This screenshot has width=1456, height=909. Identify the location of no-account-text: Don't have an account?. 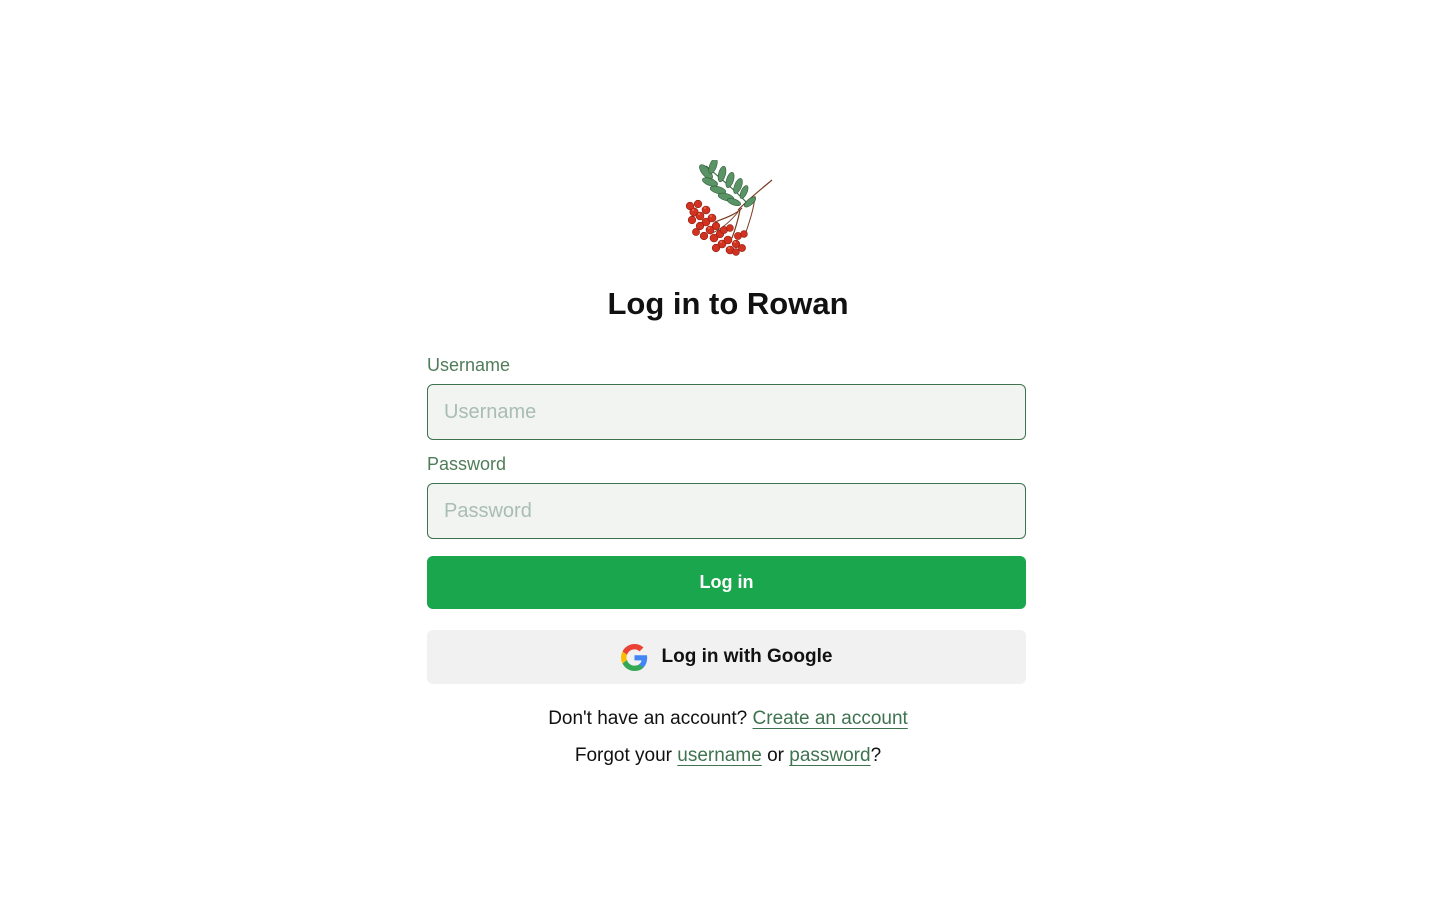
(648, 718).